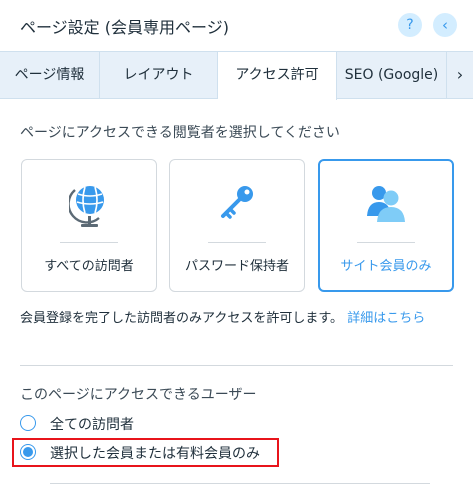 The width and height of the screenshot is (473, 485). What do you see at coordinates (180, 133) in the screenshot?
I see `permissions-section-label: ページにアクセスできる閲覧者を選択してください` at bounding box center [180, 133].